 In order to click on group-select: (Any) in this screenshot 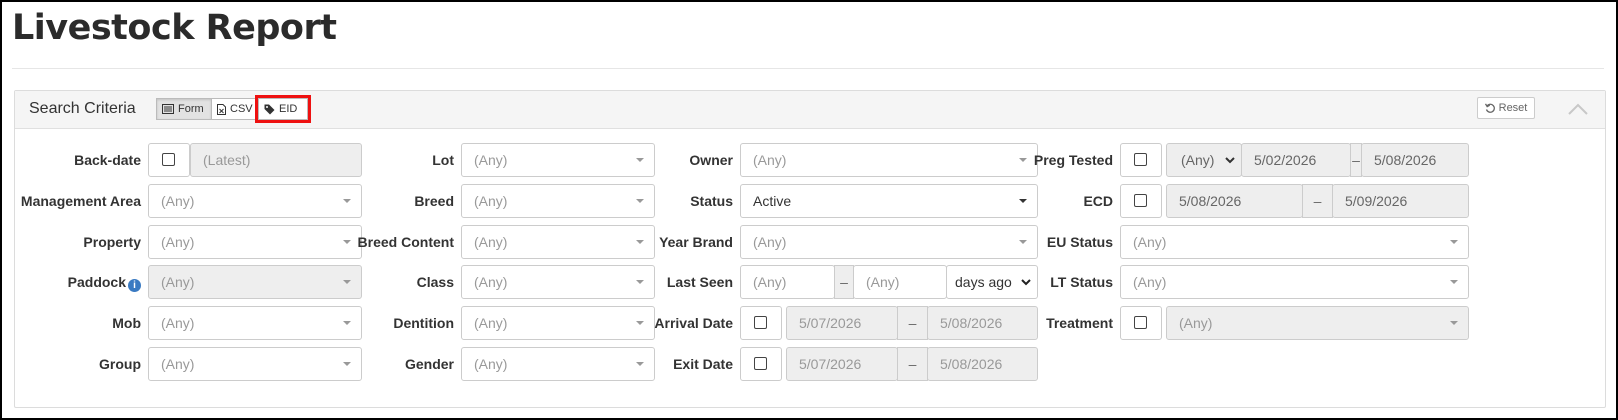, I will do `click(255, 364)`.